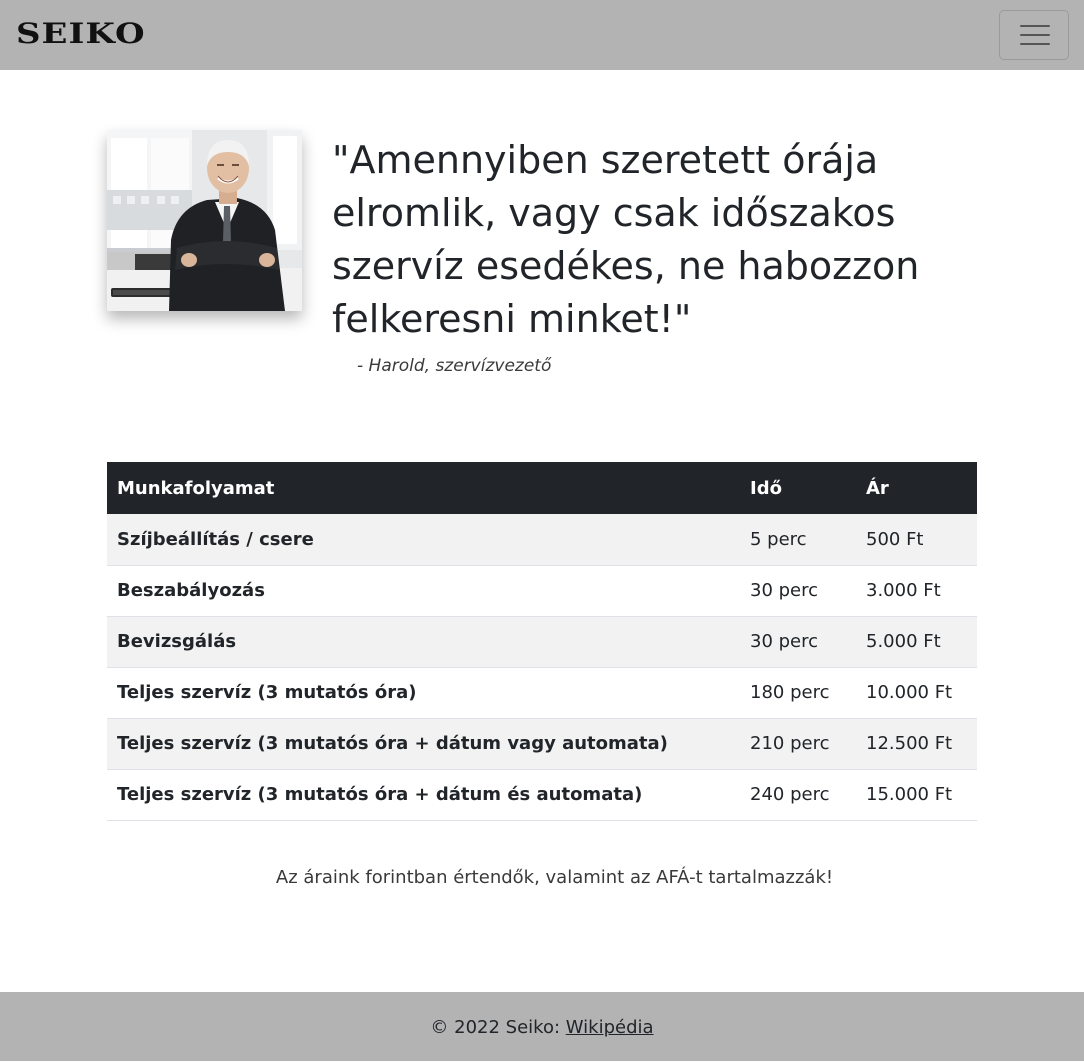 This screenshot has width=1084, height=1064. Describe the element at coordinates (423, 642) in the screenshot. I see `task-cell: Bevizsgálás` at that location.